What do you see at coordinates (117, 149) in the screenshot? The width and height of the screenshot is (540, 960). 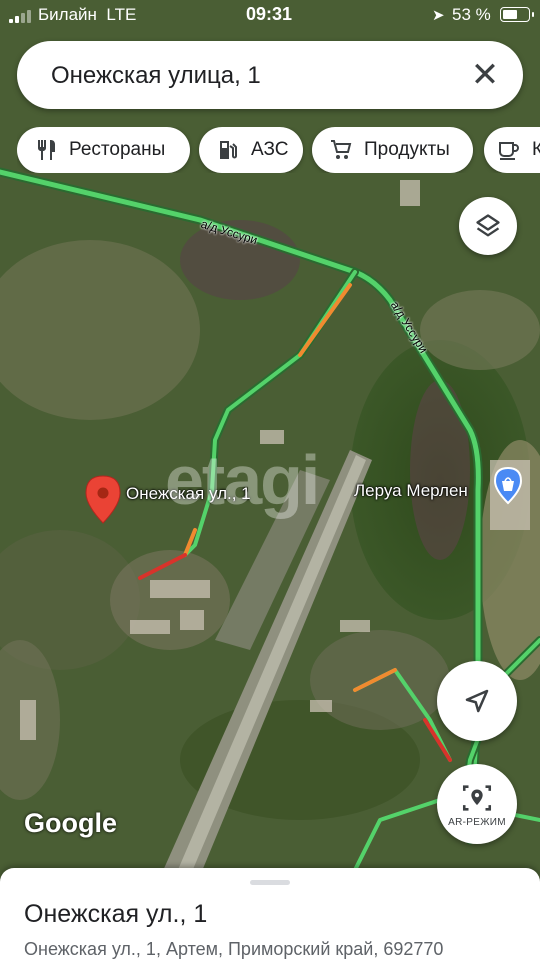 I see `chip-label: Рестораны` at bounding box center [117, 149].